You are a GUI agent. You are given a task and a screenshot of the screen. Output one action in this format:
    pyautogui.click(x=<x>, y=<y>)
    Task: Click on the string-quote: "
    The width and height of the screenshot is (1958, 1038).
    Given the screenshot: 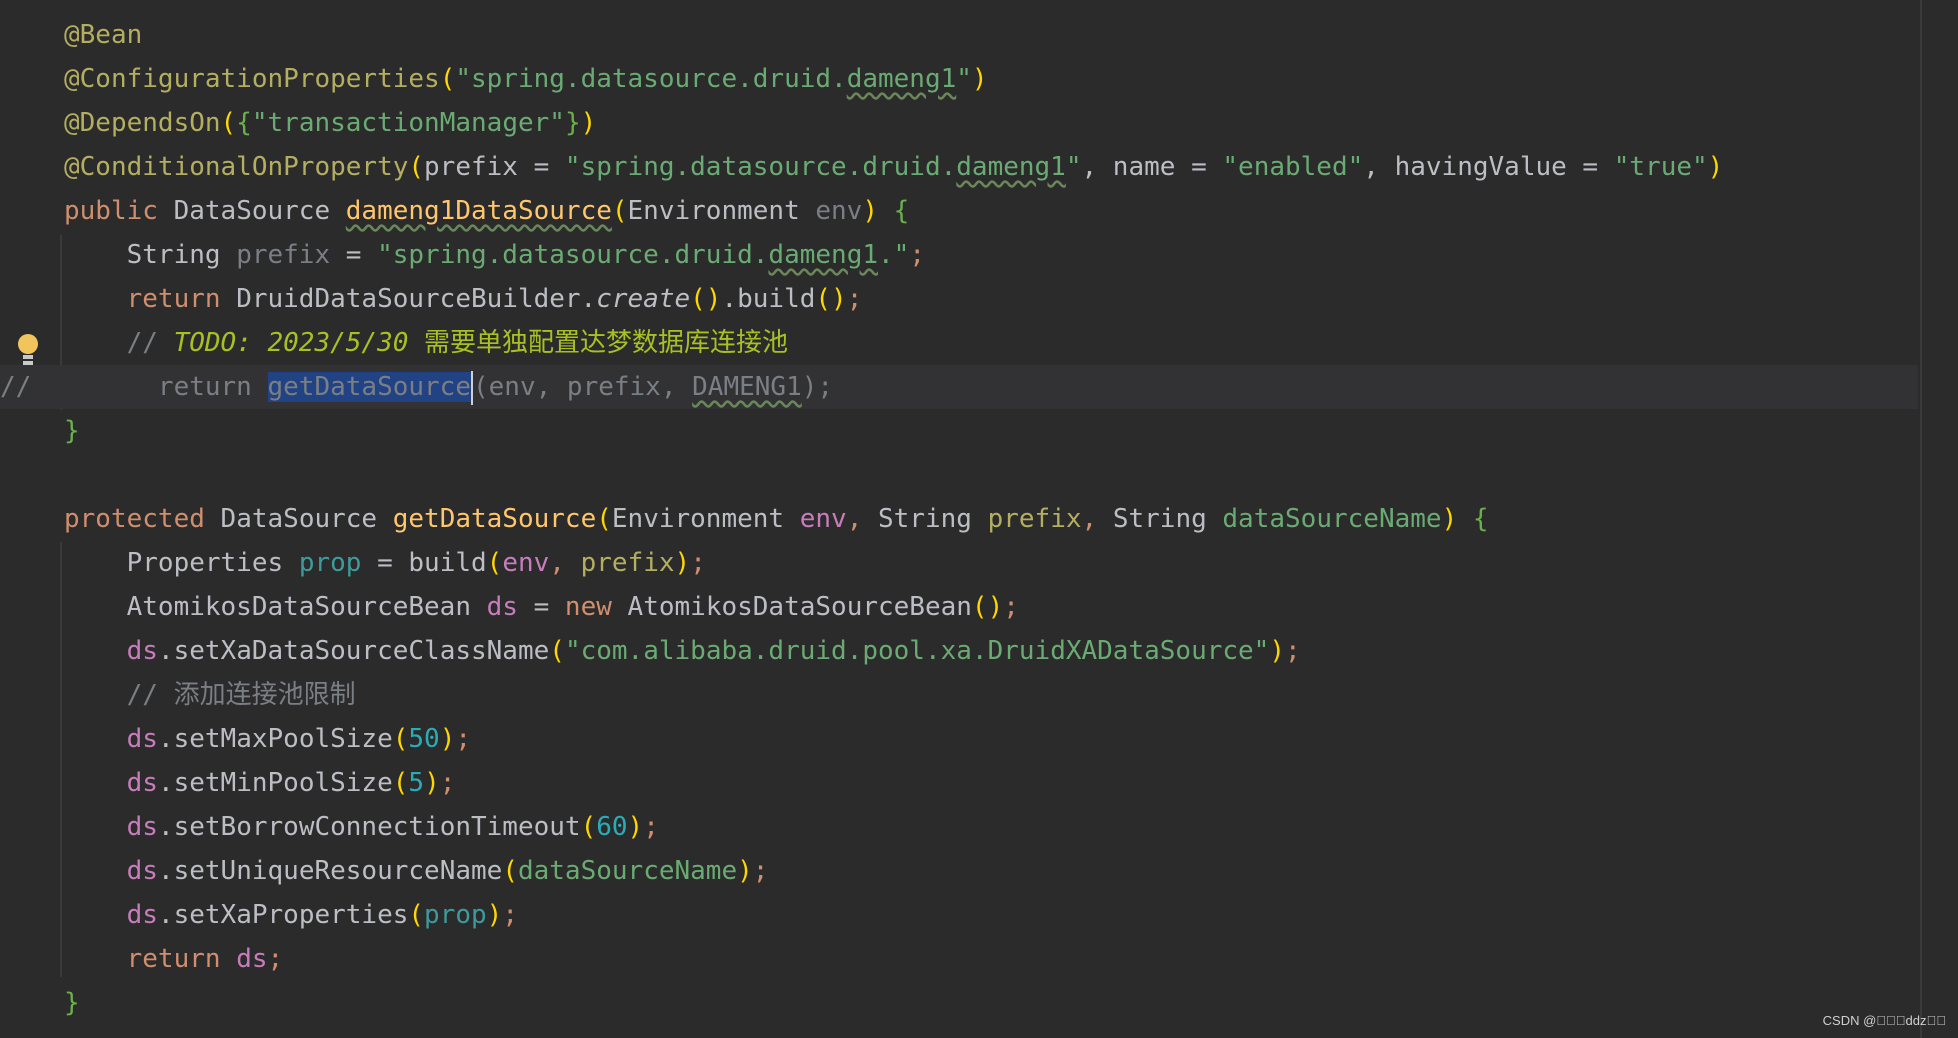 What is the action you would take?
    pyautogui.click(x=964, y=79)
    